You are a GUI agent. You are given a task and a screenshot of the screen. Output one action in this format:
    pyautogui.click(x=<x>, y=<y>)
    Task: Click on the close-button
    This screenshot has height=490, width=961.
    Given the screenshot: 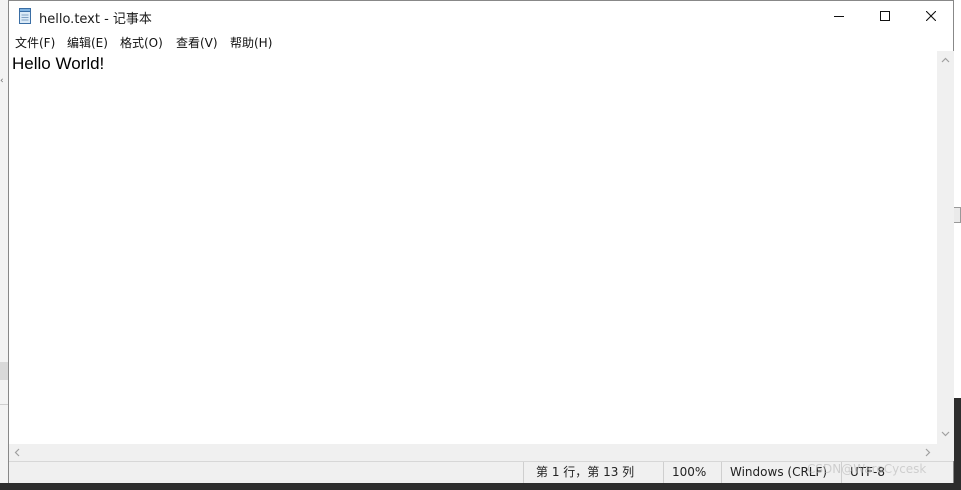 What is the action you would take?
    pyautogui.click(x=931, y=16)
    